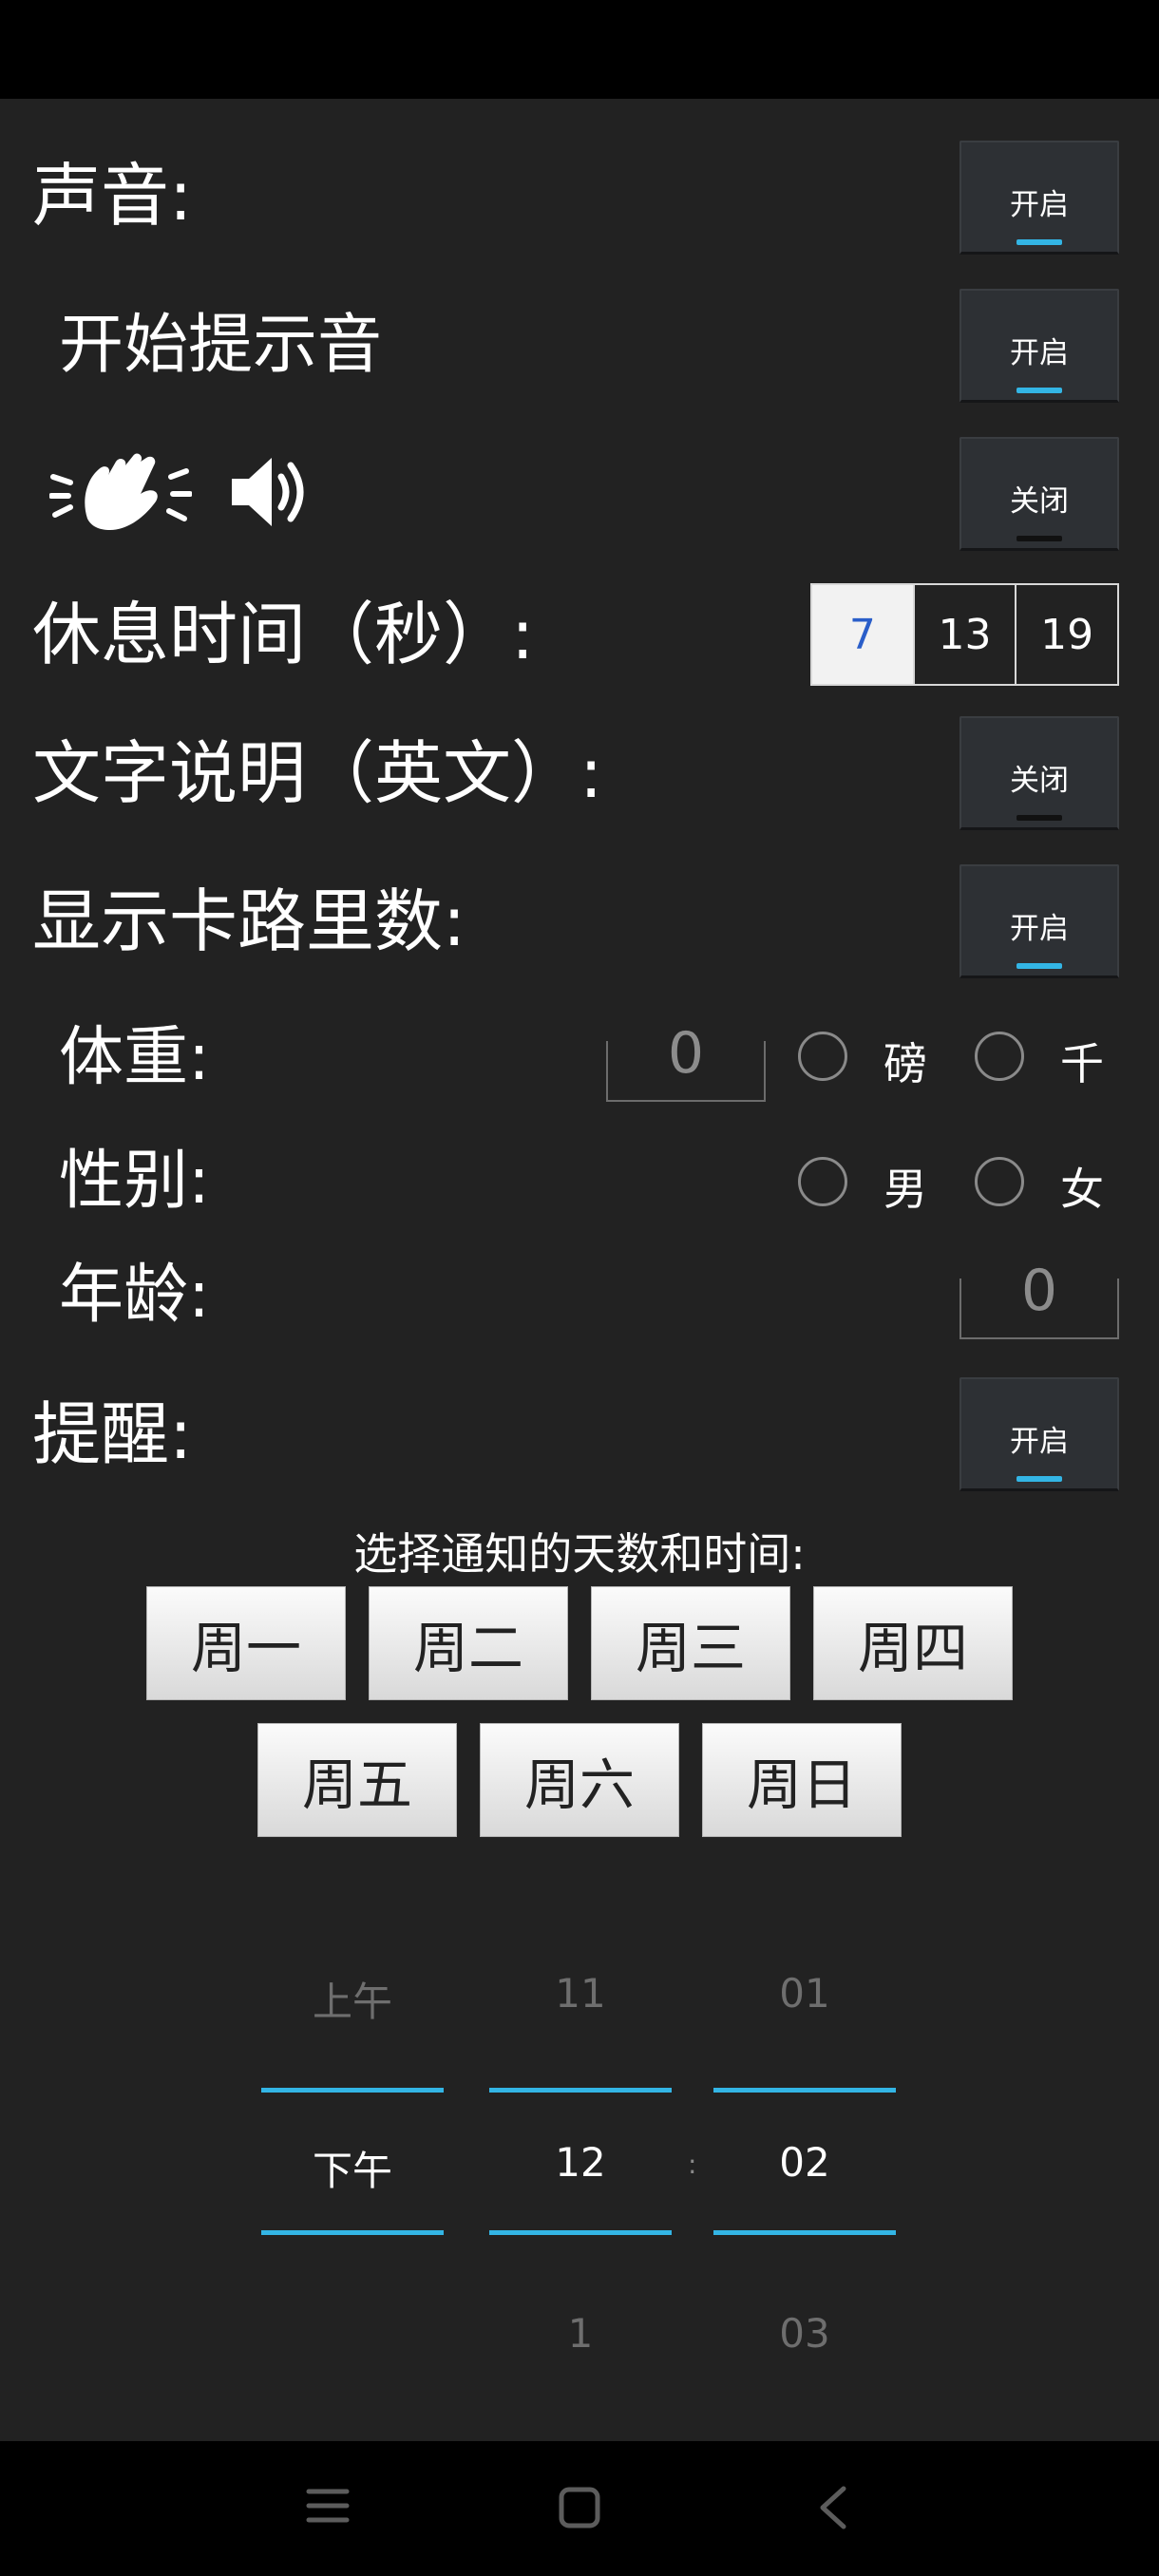 This screenshot has height=2576, width=1159. I want to click on menu-icon, so click(328, 2506).